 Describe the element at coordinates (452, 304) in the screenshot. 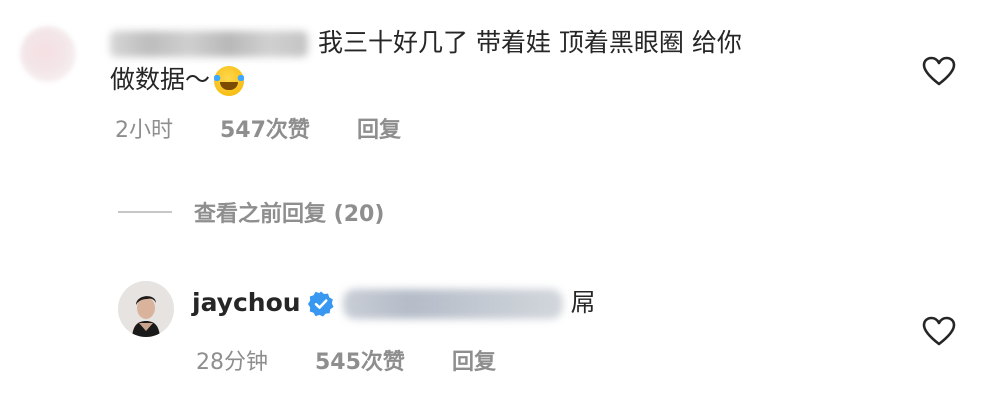

I see `mention-redacted` at that location.